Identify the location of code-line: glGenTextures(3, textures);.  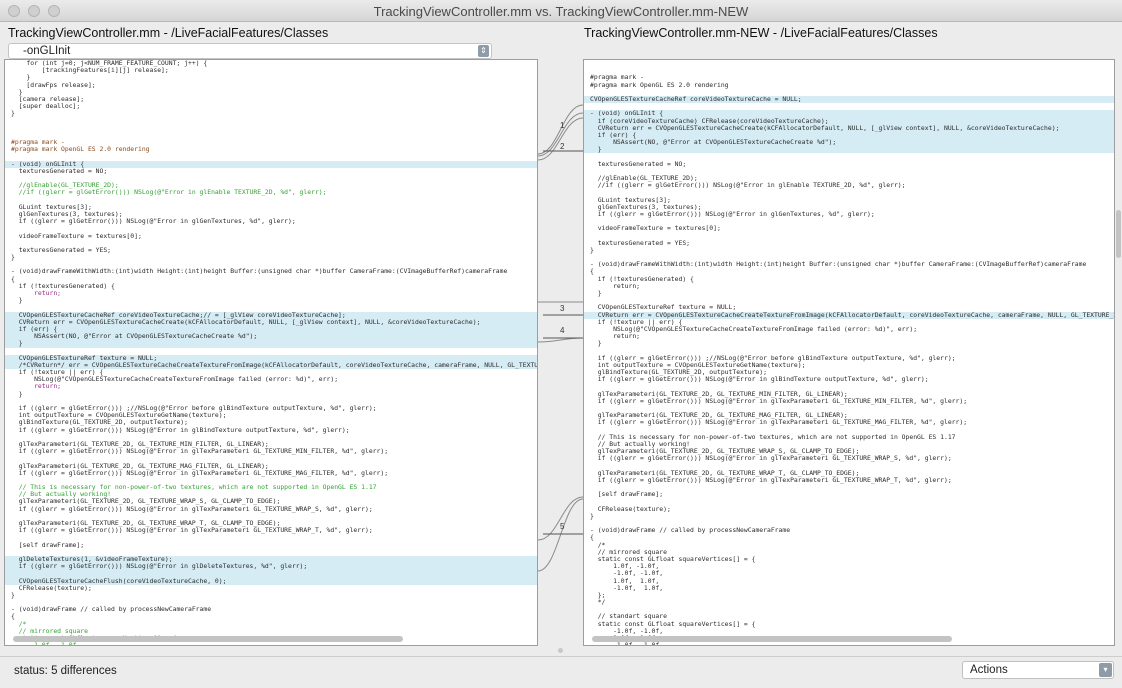
(646, 207).